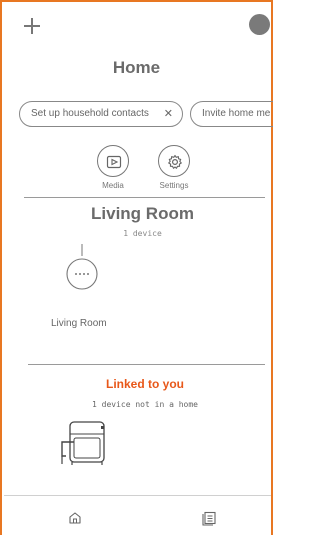 This screenshot has width=320, height=535. I want to click on linked-section-title: Linked to you, so click(145, 384).